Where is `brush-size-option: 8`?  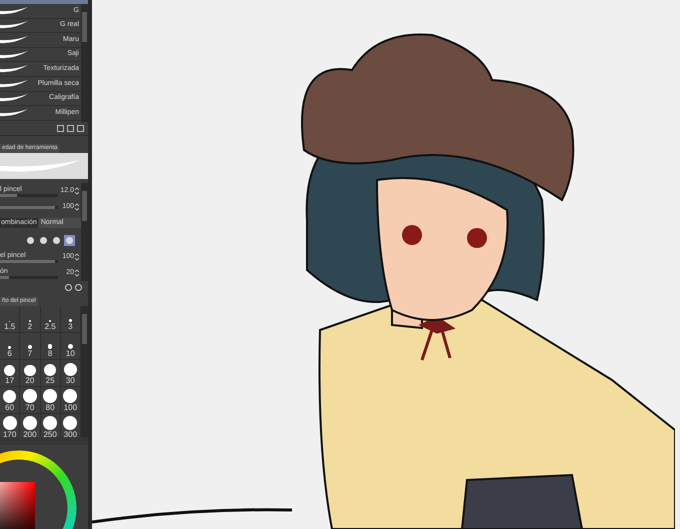 brush-size-option: 8 is located at coordinates (50, 346).